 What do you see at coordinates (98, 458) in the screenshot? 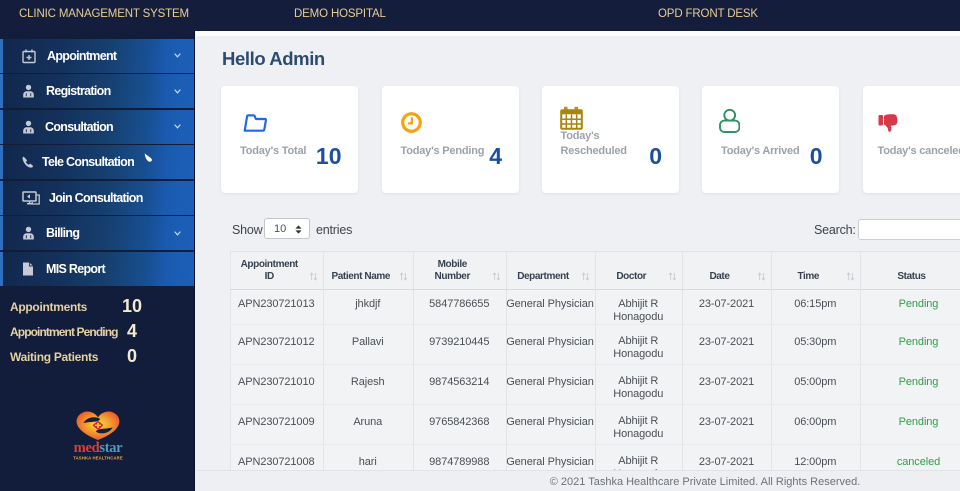
I see `svg-text: TASHKA HEALTHCARE` at bounding box center [98, 458].